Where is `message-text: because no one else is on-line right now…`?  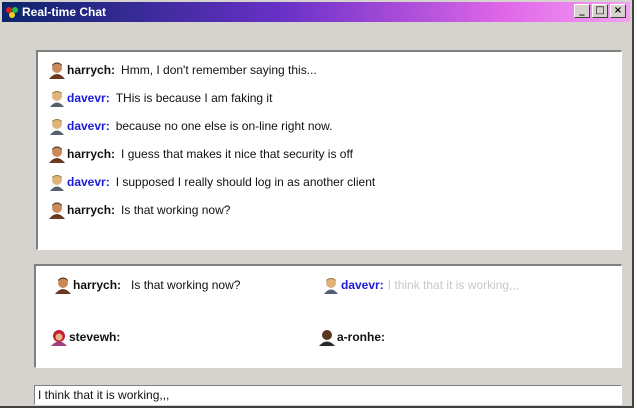 message-text: because no one else is on-line right now… is located at coordinates (224, 126).